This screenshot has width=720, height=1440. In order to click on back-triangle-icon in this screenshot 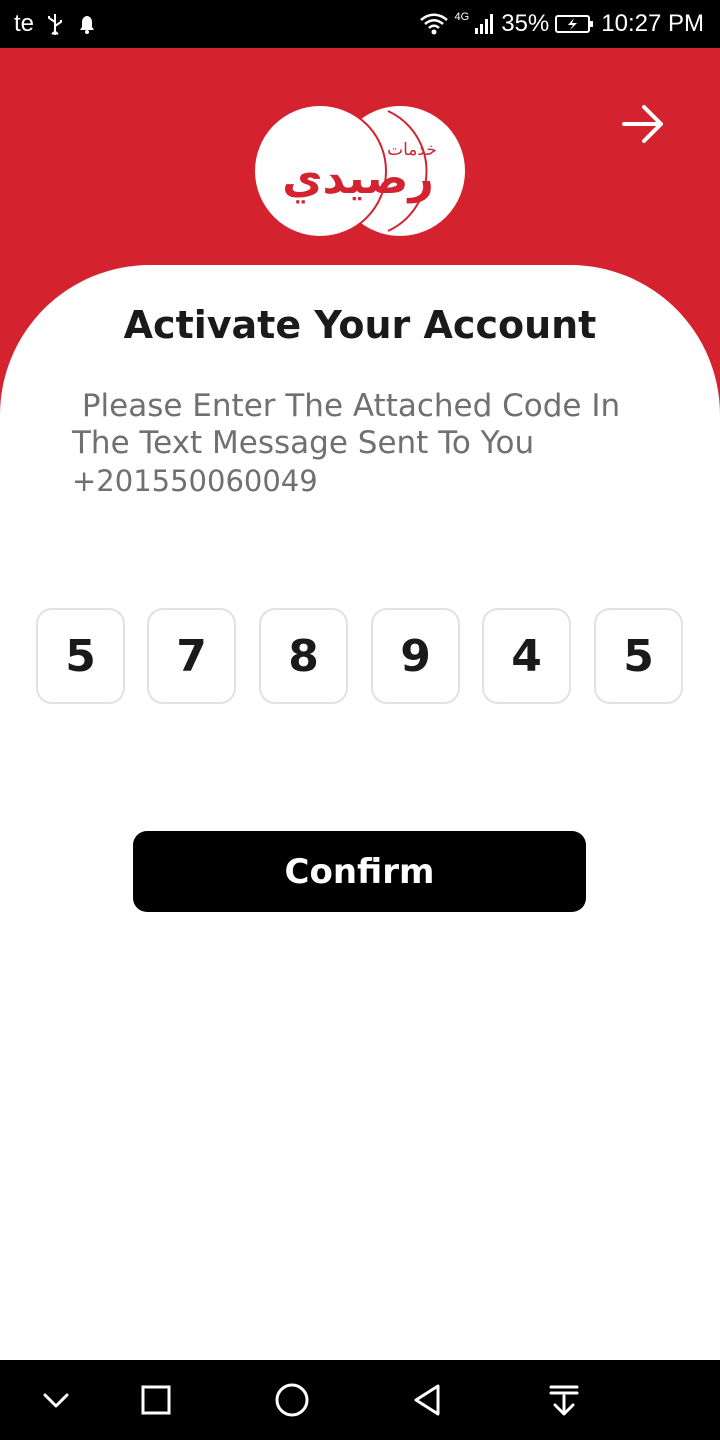, I will do `click(428, 1400)`.